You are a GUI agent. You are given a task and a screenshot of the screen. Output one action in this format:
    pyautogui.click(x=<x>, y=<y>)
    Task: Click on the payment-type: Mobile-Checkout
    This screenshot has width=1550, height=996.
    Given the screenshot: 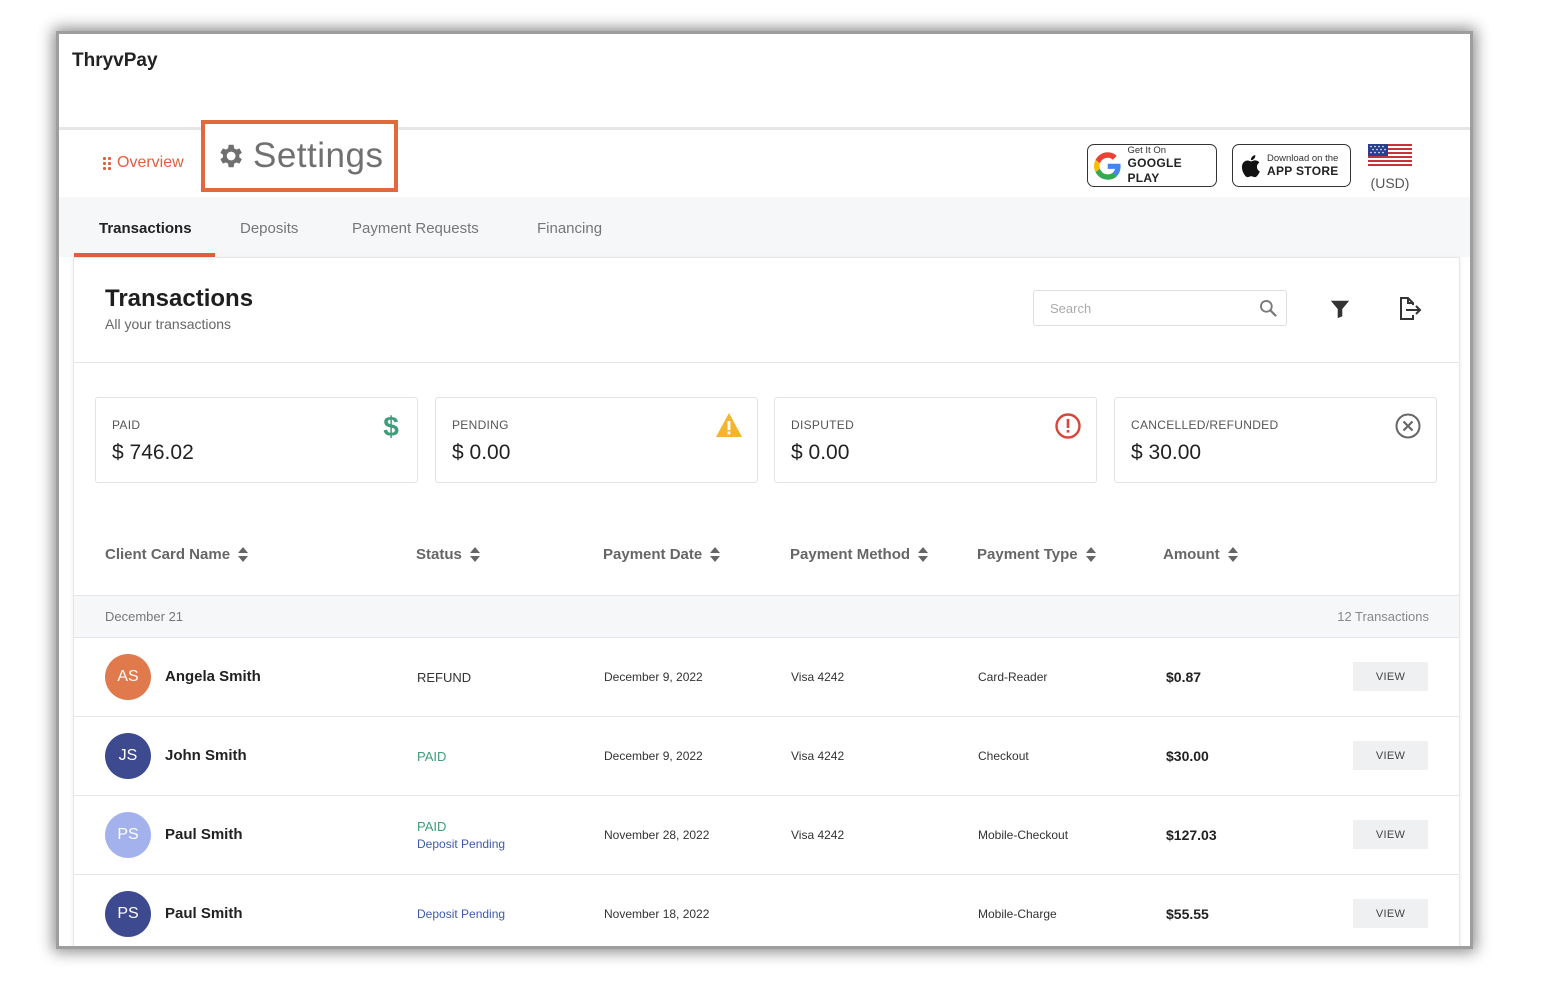 What is the action you would take?
    pyautogui.click(x=1023, y=835)
    